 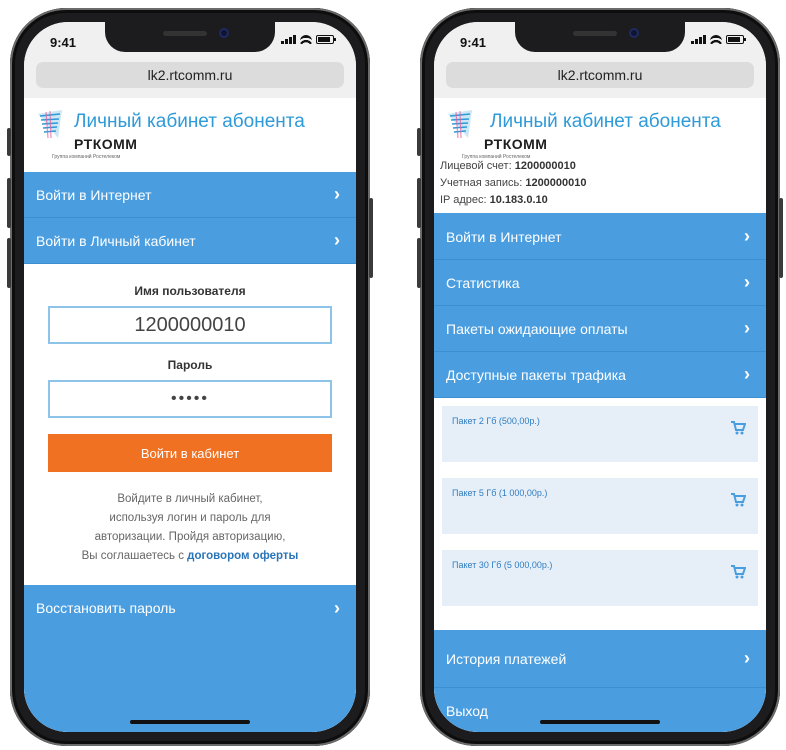 I want to click on menu-item-label: Пакеты ожидающие оплаты, so click(x=537, y=328).